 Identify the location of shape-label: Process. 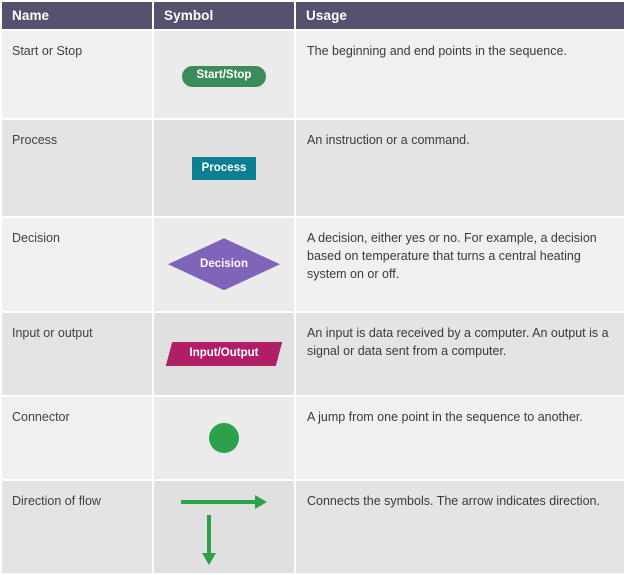
(224, 168).